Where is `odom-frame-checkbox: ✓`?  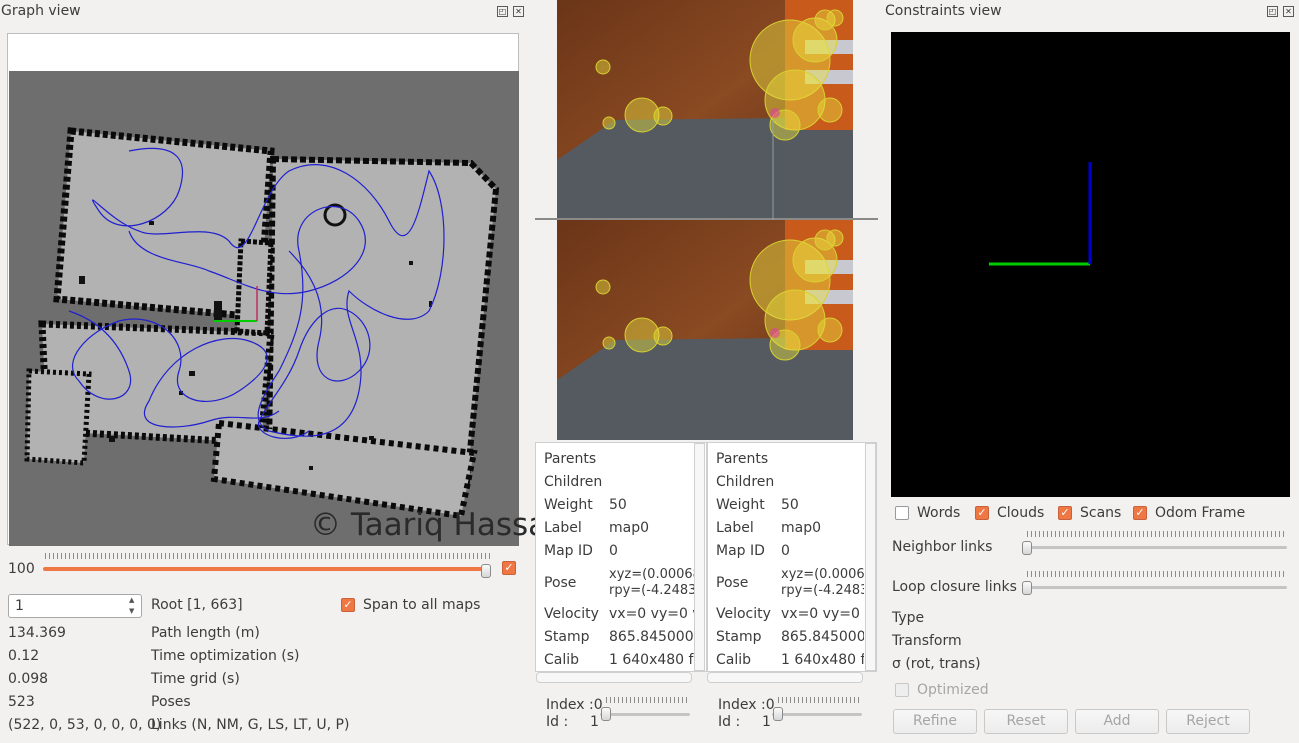 odom-frame-checkbox: ✓ is located at coordinates (1140, 513).